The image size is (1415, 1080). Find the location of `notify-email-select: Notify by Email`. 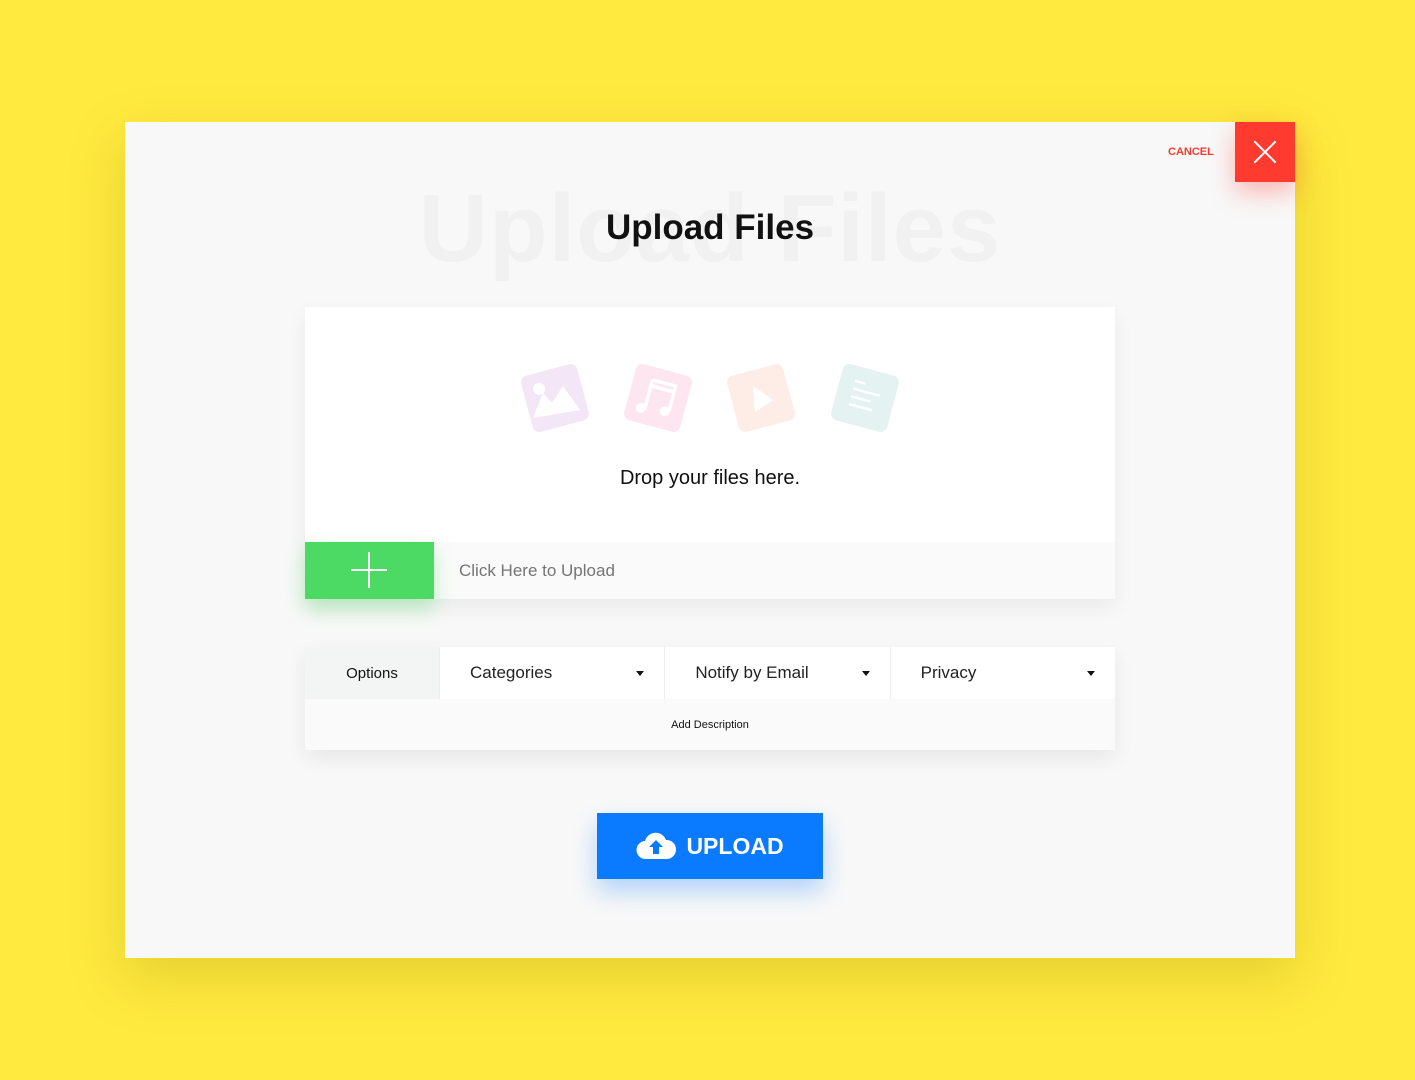

notify-email-select: Notify by Email is located at coordinates (777, 673).